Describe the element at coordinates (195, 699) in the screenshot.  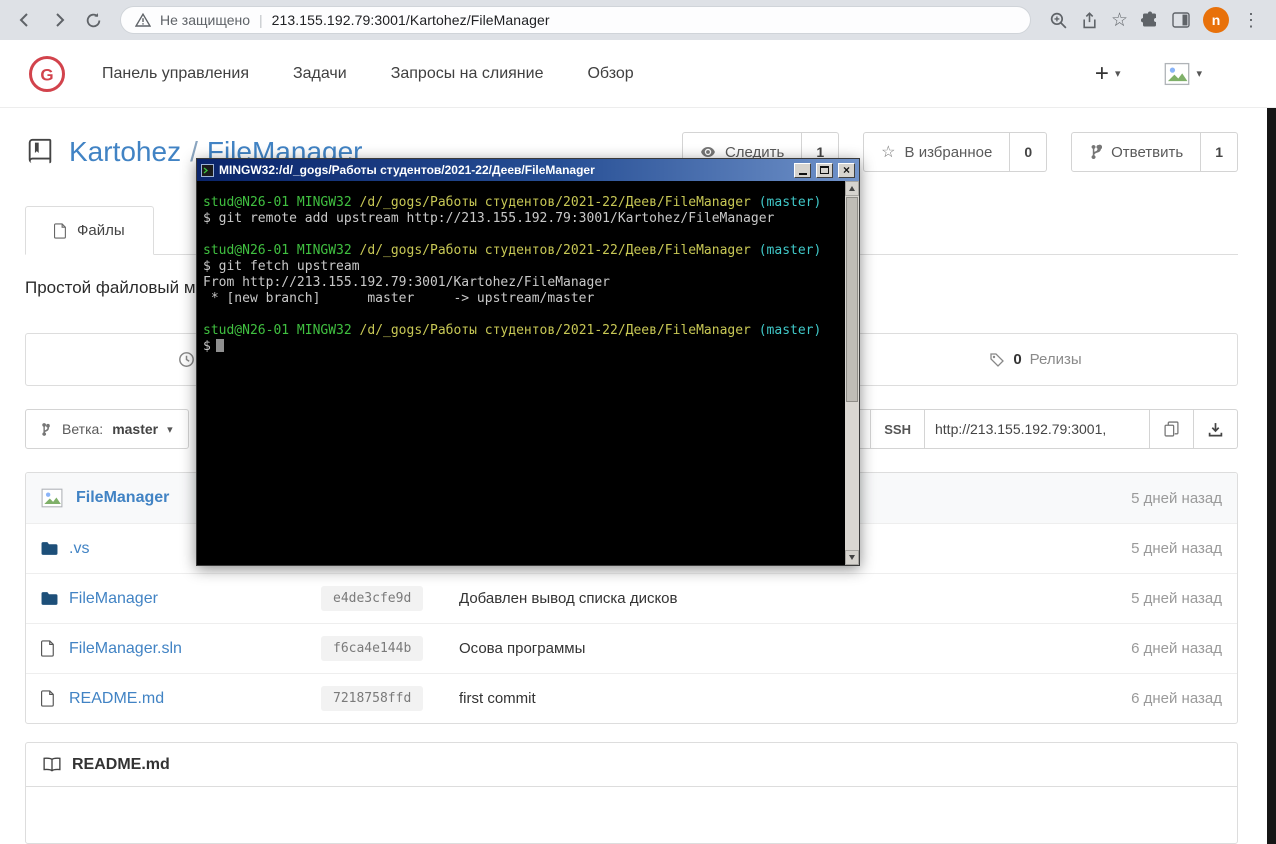
I see `file-link: README.md` at that location.